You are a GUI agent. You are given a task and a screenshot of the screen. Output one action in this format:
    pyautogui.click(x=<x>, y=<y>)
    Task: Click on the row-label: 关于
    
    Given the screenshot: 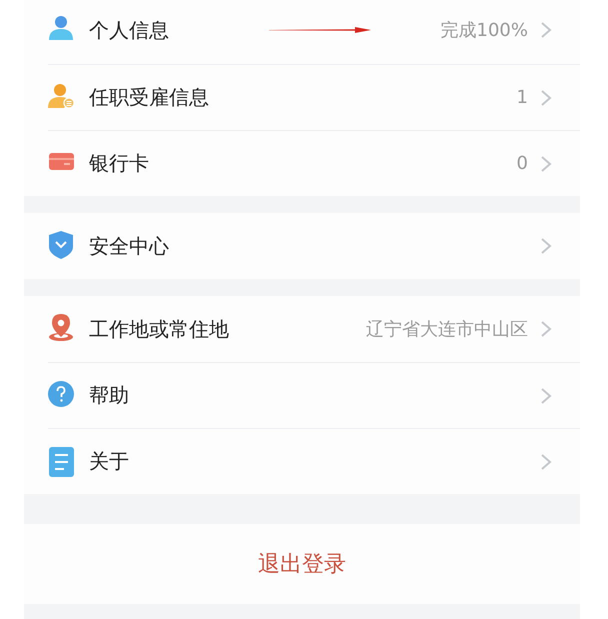 What is the action you would take?
    pyautogui.click(x=109, y=461)
    